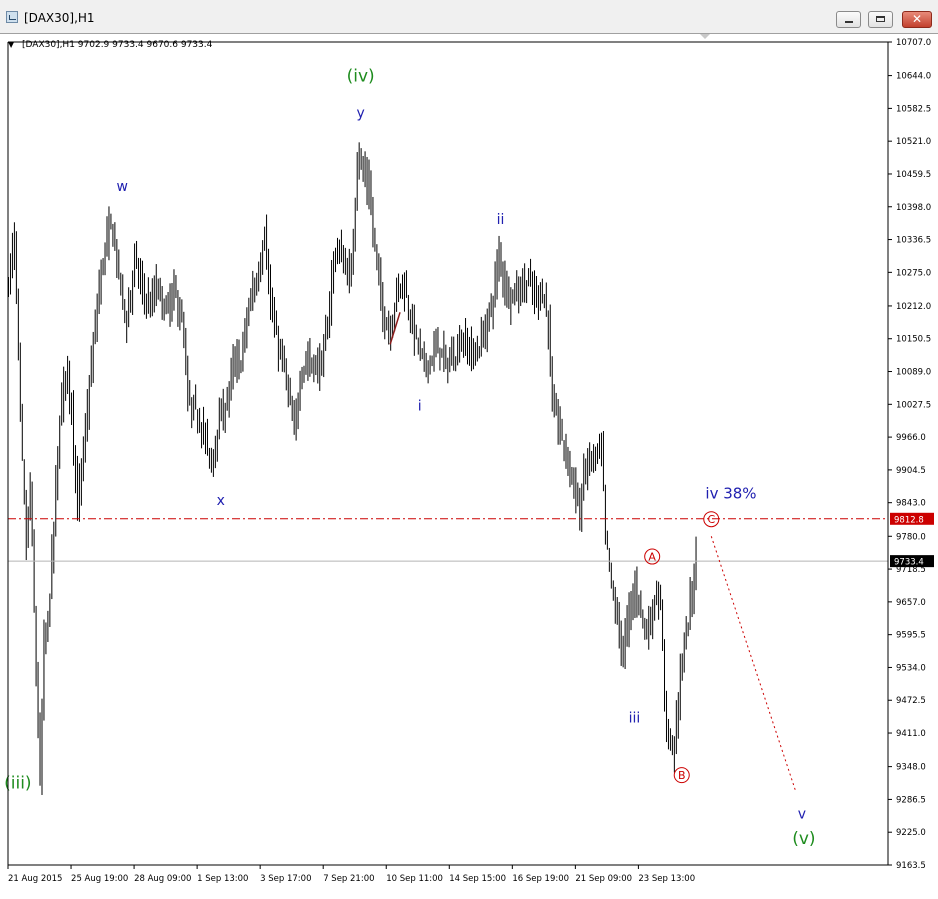  Describe the element at coordinates (360, 113) in the screenshot. I see `wave-label: y` at that location.